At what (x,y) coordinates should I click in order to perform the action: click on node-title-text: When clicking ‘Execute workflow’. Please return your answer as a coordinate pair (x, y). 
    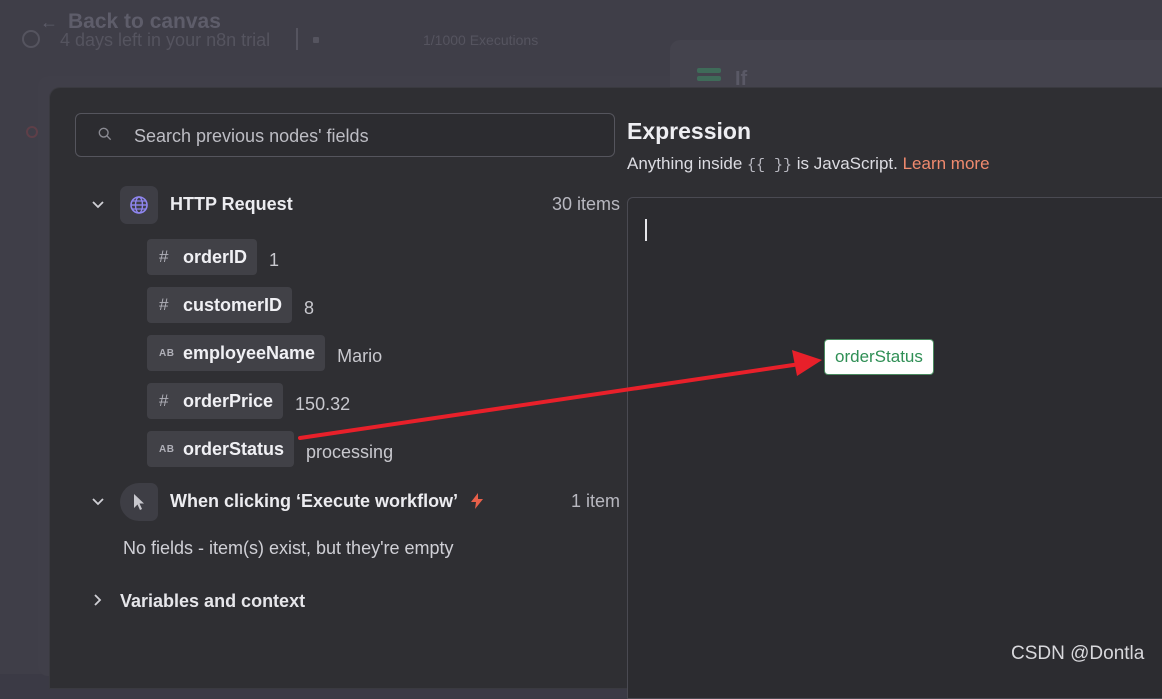
    Looking at the image, I should click on (314, 501).